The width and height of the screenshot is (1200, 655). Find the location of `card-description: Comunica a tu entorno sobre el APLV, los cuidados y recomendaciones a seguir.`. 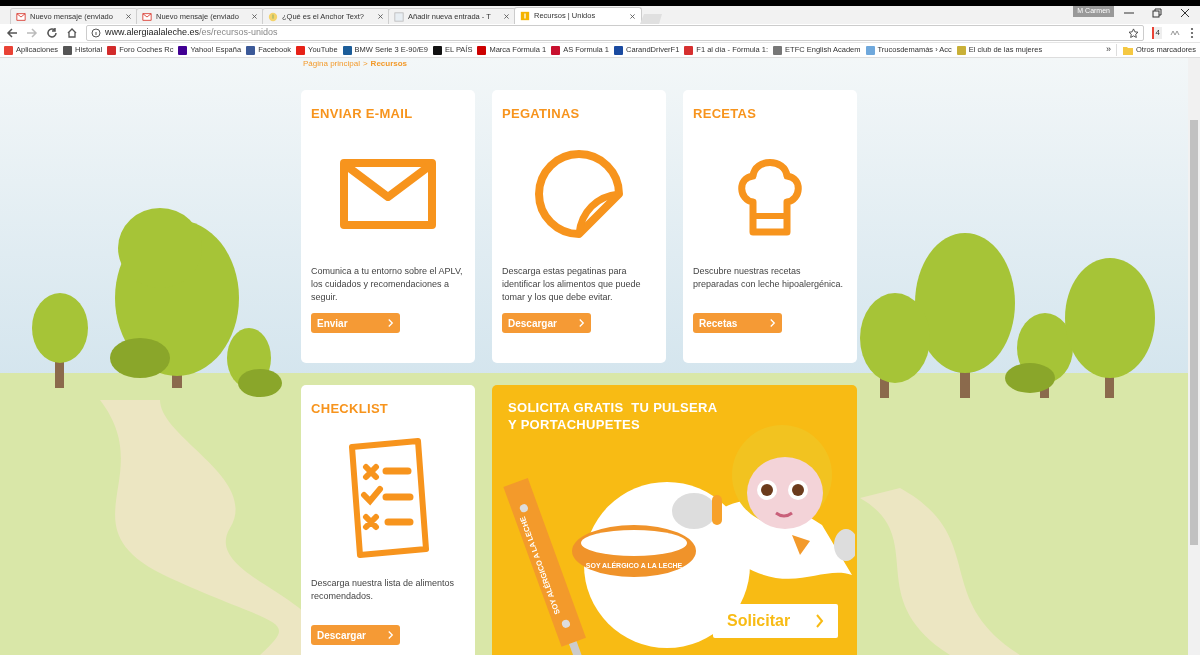

card-description: Comunica a tu entorno sobre el APLV, los cuidados y recomendaciones a seguir. is located at coordinates (387, 284).